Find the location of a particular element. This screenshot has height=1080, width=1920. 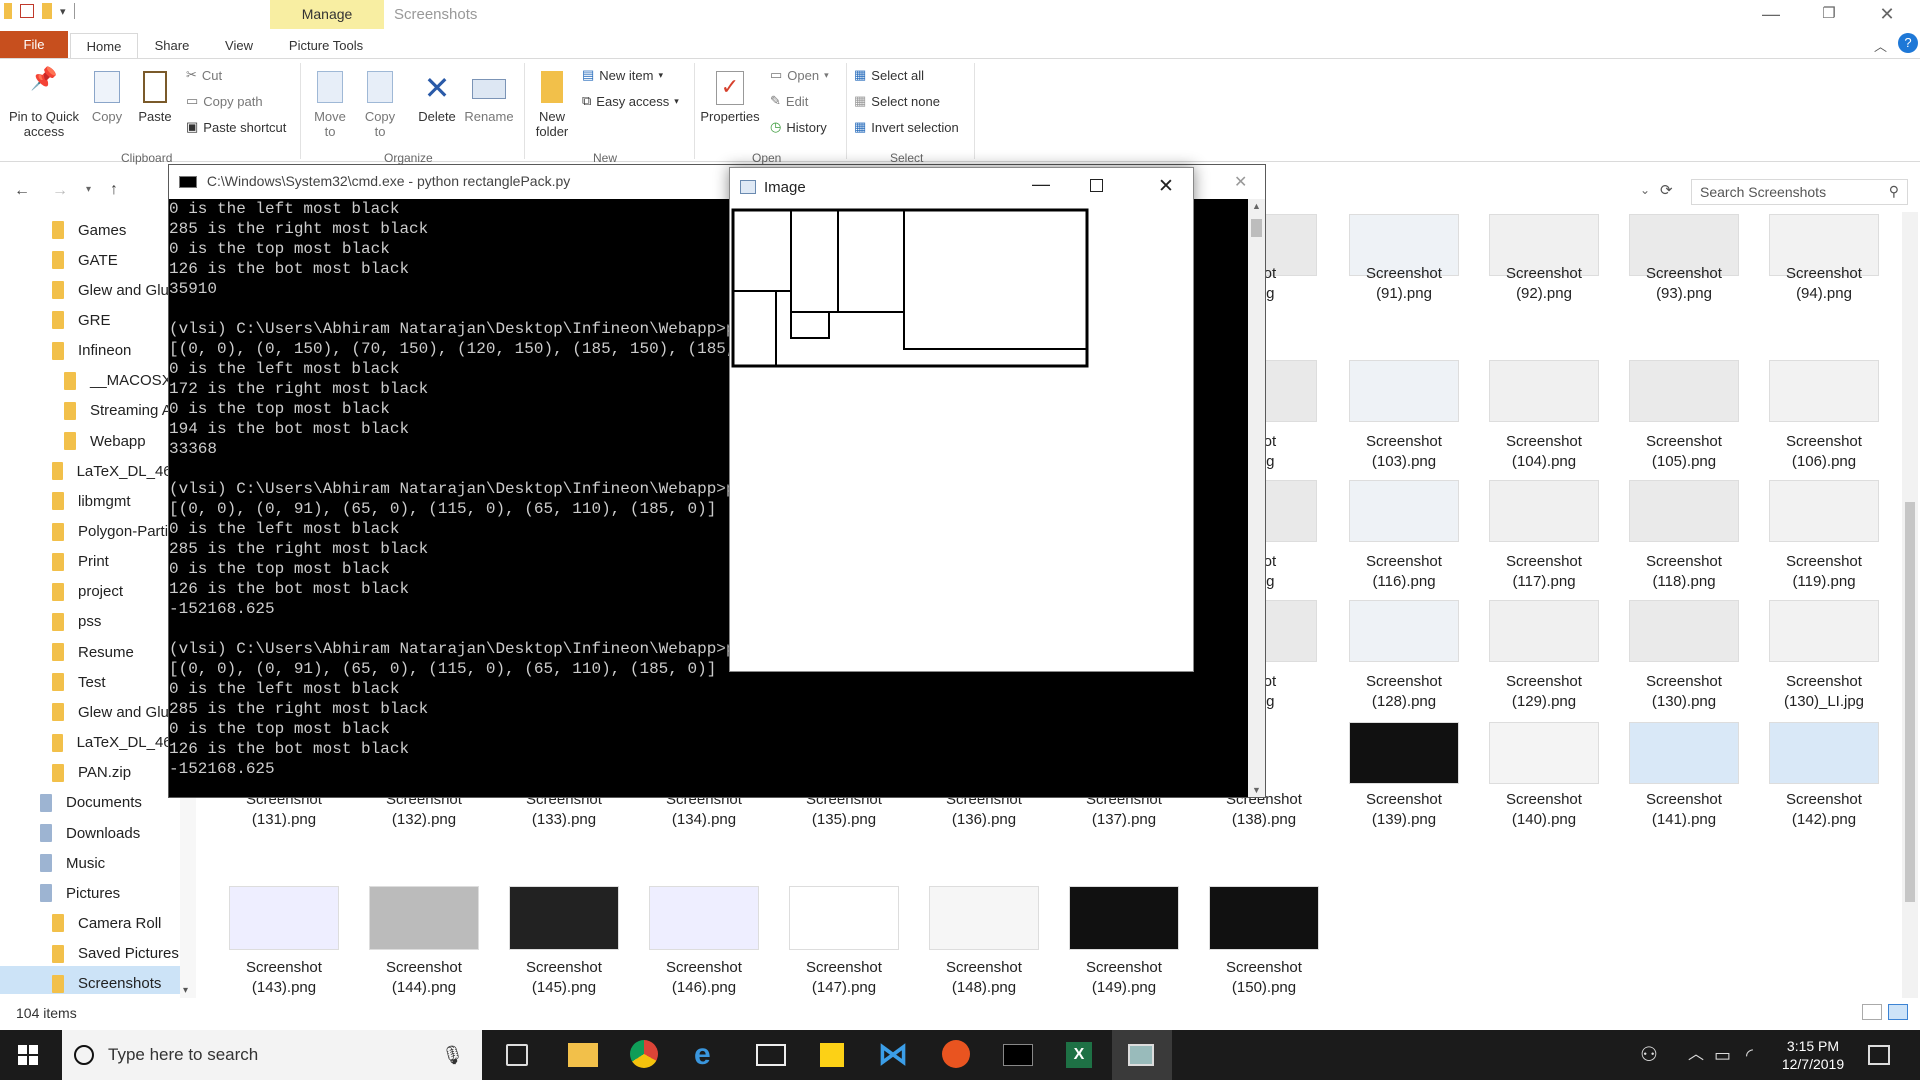

nav-item: Infineon is located at coordinates (116, 351).